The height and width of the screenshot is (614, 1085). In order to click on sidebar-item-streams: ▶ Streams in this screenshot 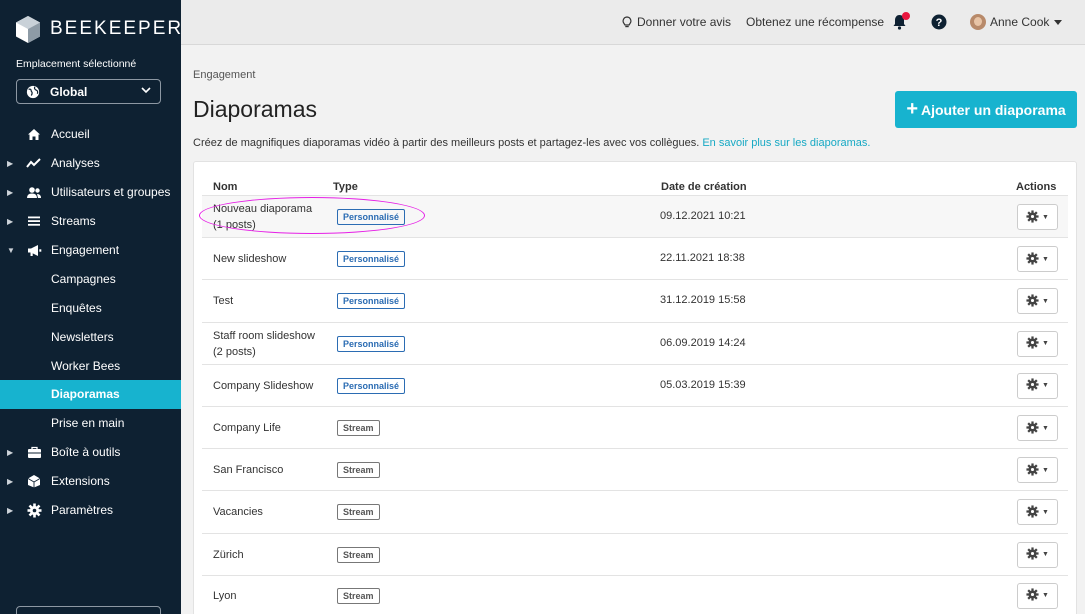, I will do `click(90, 221)`.